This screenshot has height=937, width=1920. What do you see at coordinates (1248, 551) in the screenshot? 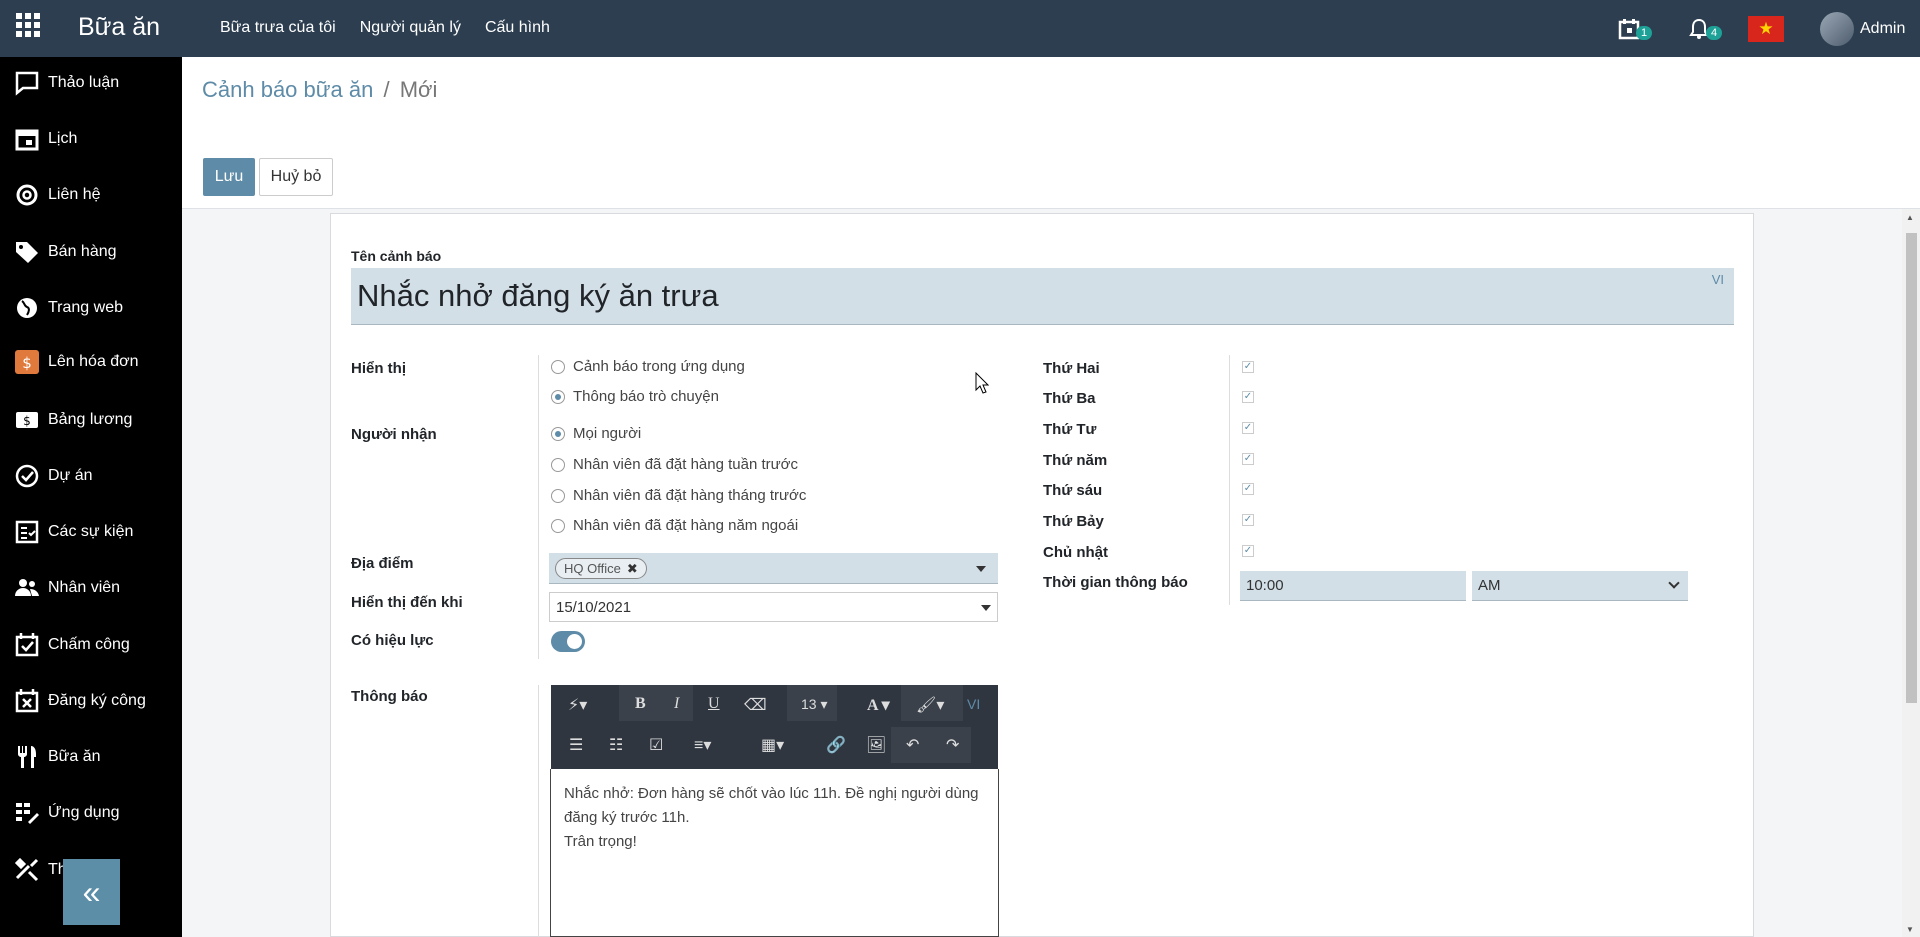
I see `checkbox-sunday: ✓` at bounding box center [1248, 551].